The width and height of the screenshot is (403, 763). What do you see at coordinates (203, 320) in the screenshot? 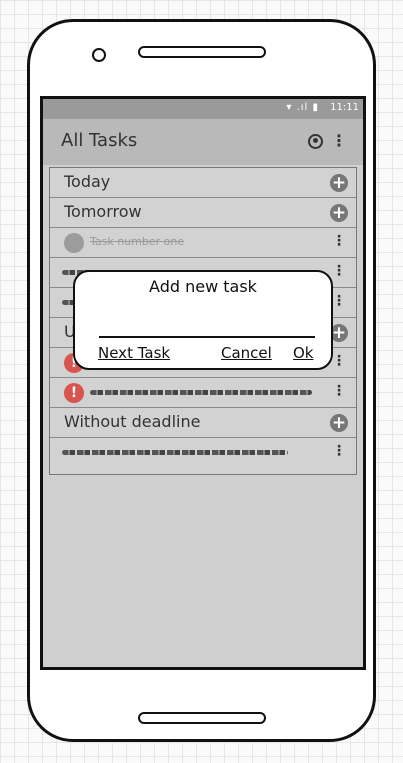
I see `add-task-dialog: Add new task Next Task Cancel Ok` at bounding box center [203, 320].